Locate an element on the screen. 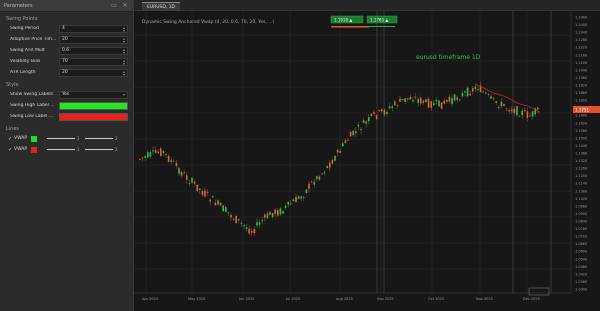 This screenshot has height=311, width=600. show-swing-labels-select: Yes ▾ is located at coordinates (93, 94).